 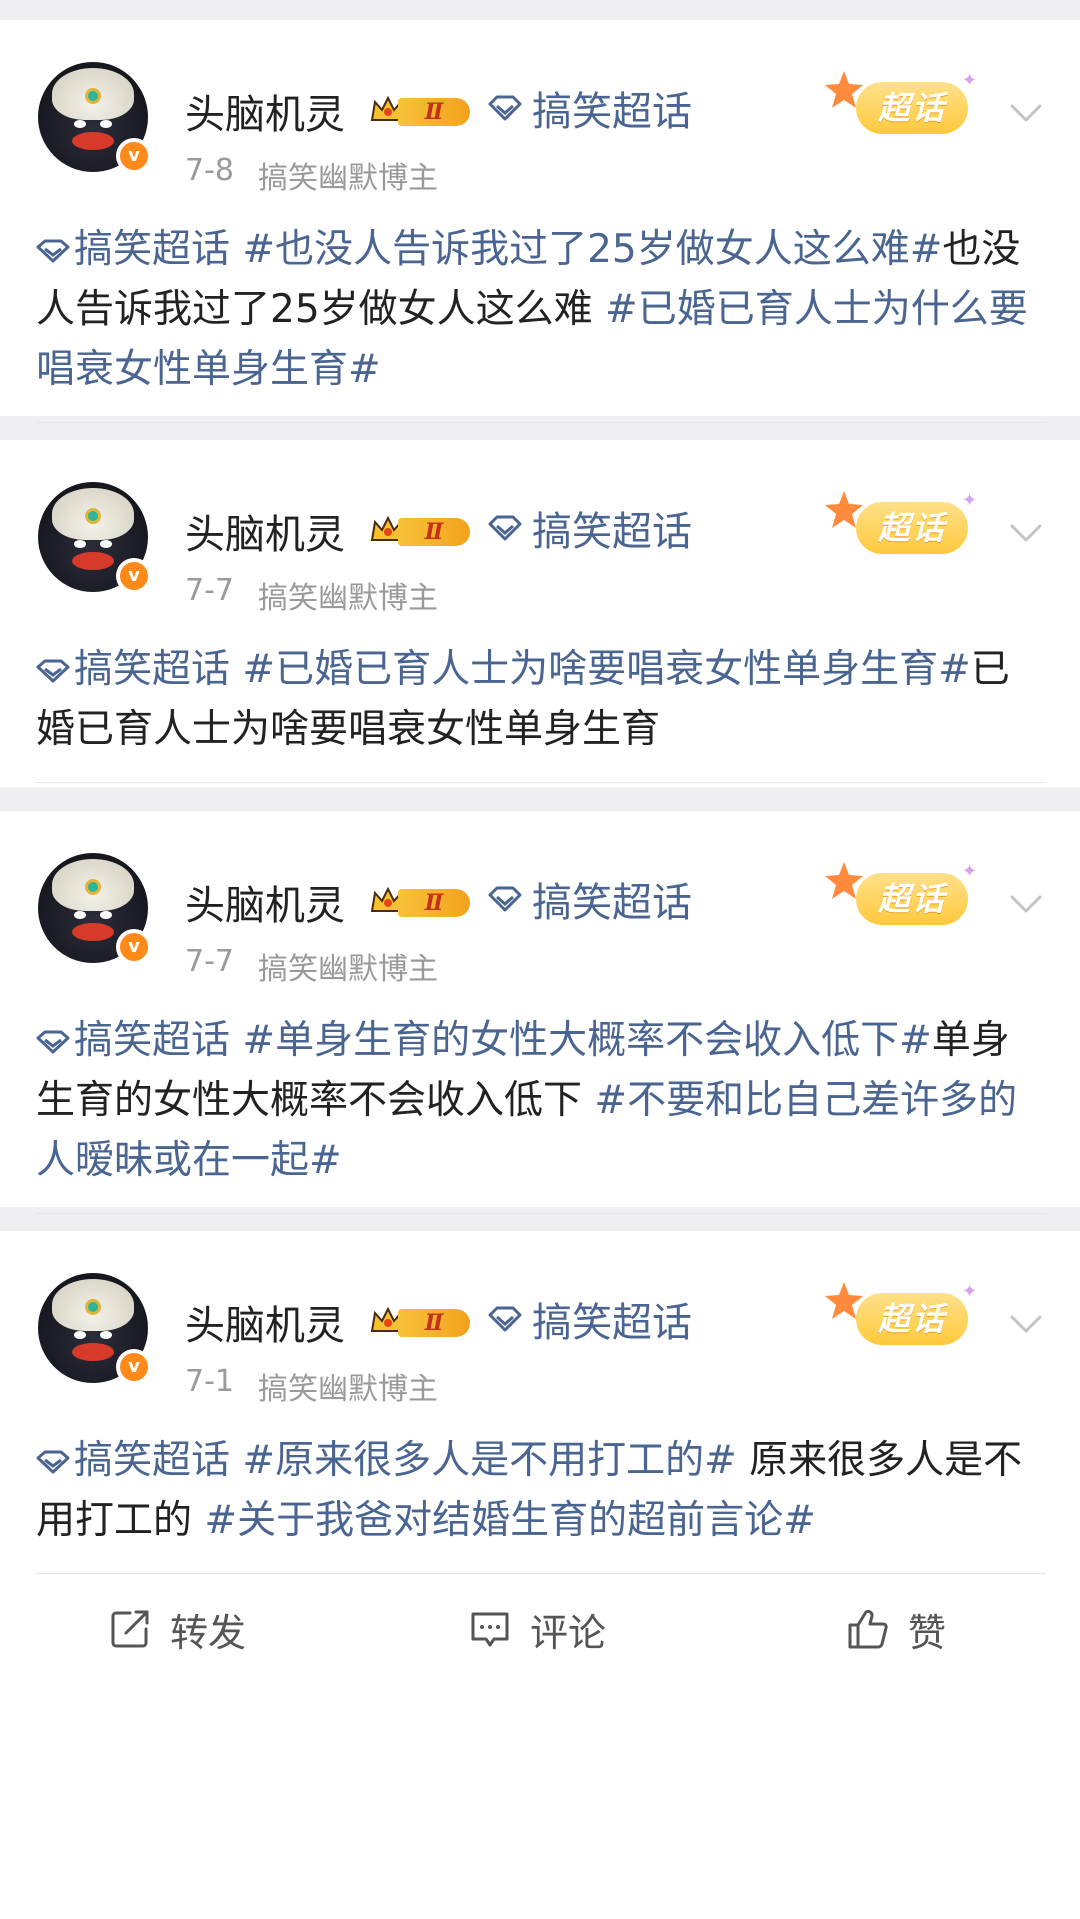 What do you see at coordinates (568, 1632) in the screenshot?
I see `comment-label: 评论` at bounding box center [568, 1632].